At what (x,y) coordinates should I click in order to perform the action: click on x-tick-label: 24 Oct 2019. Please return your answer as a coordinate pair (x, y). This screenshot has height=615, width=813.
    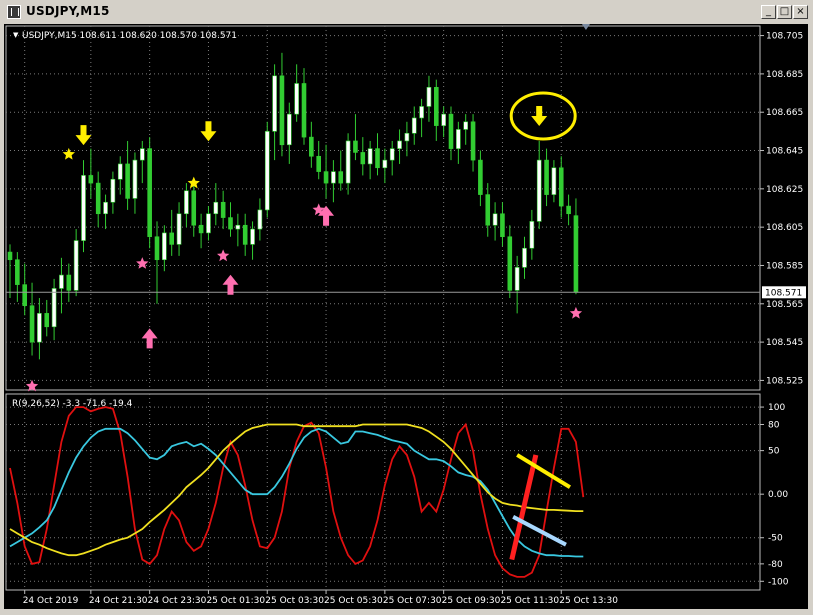
    Looking at the image, I should click on (51, 601).